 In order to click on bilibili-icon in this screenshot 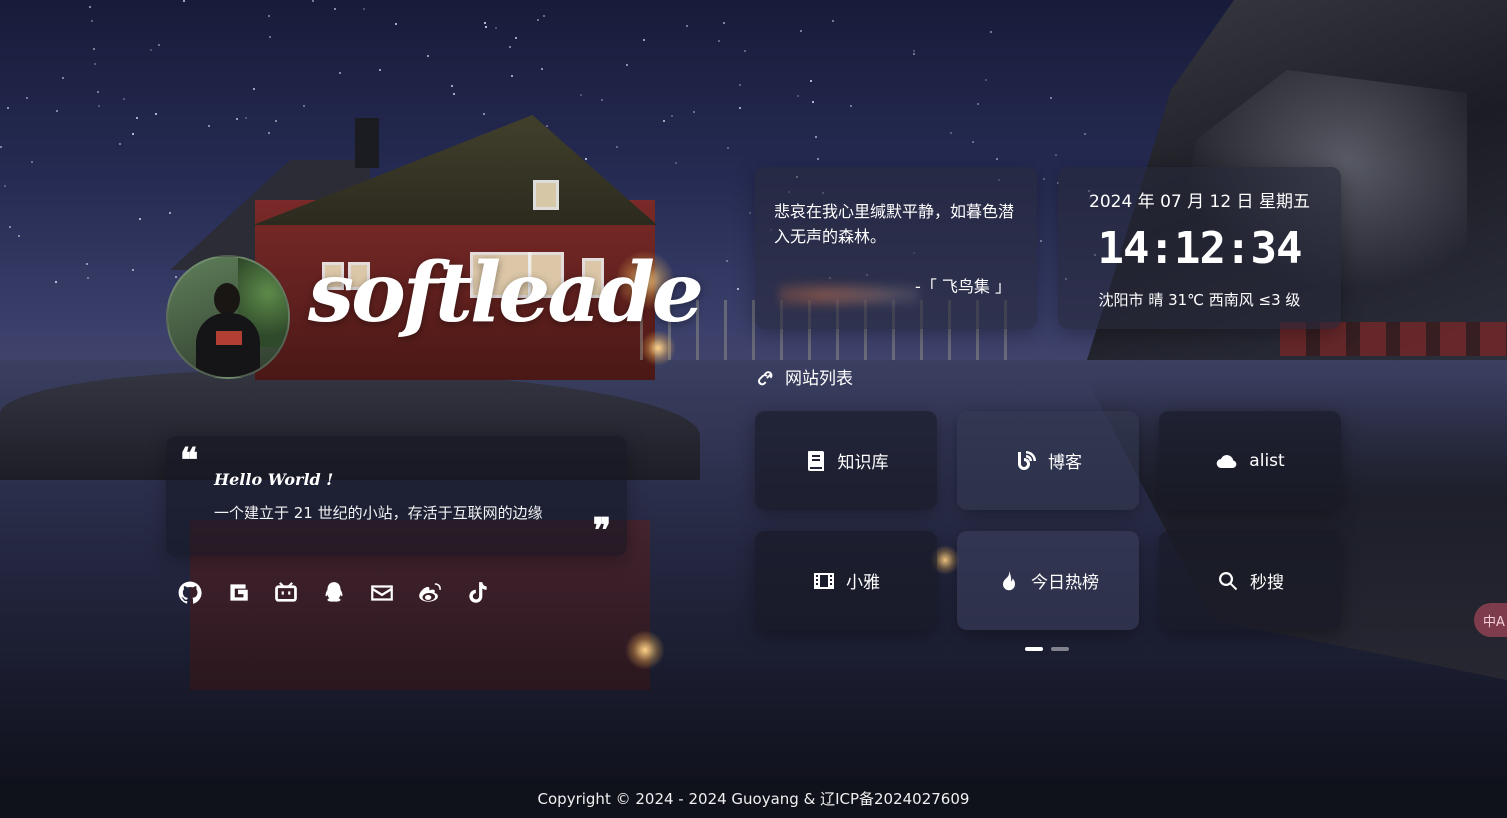, I will do `click(286, 593)`.